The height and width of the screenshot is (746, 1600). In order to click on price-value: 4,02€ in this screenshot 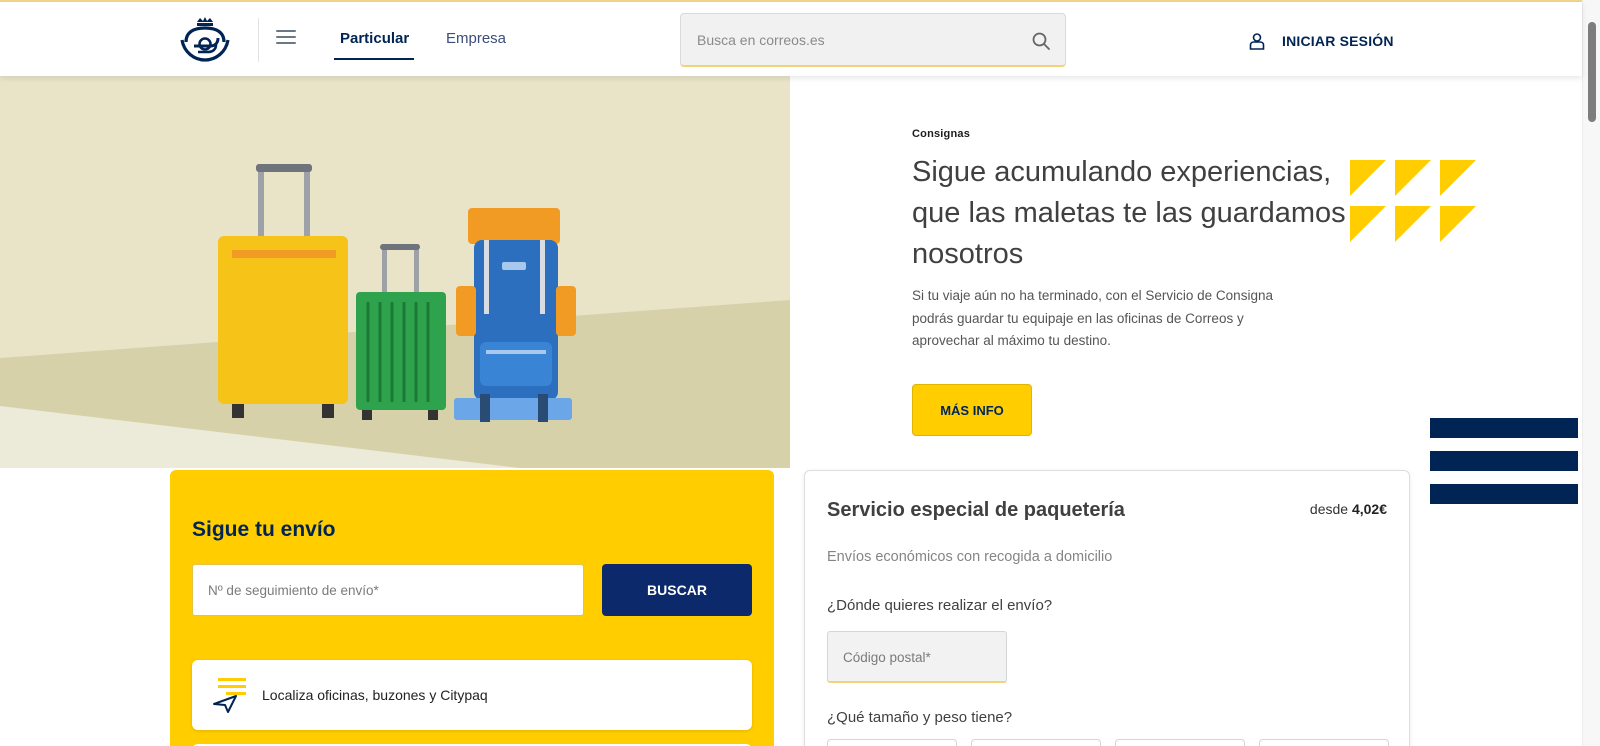, I will do `click(1369, 509)`.